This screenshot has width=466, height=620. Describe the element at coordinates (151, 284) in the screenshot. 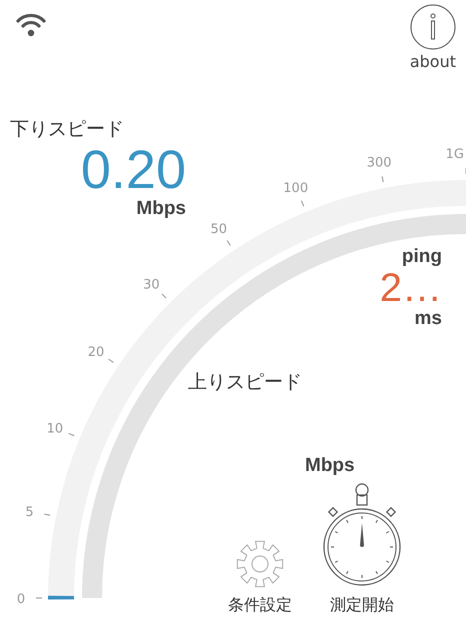

I see `scale-label: 30` at that location.